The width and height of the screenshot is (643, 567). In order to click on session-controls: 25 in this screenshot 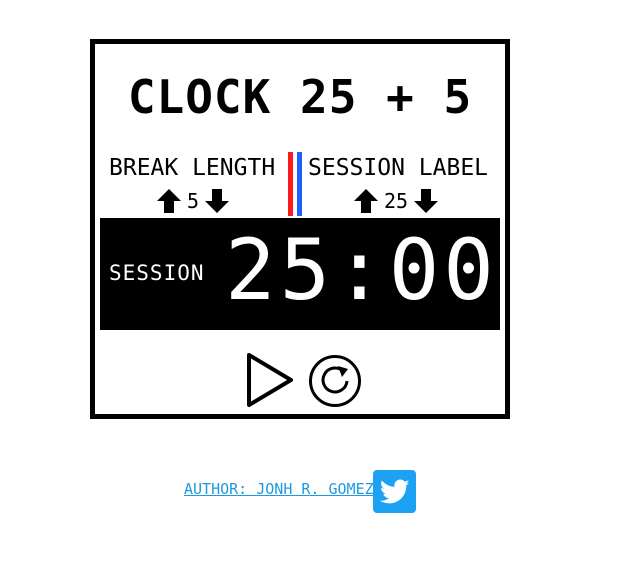, I will do `click(396, 201)`.